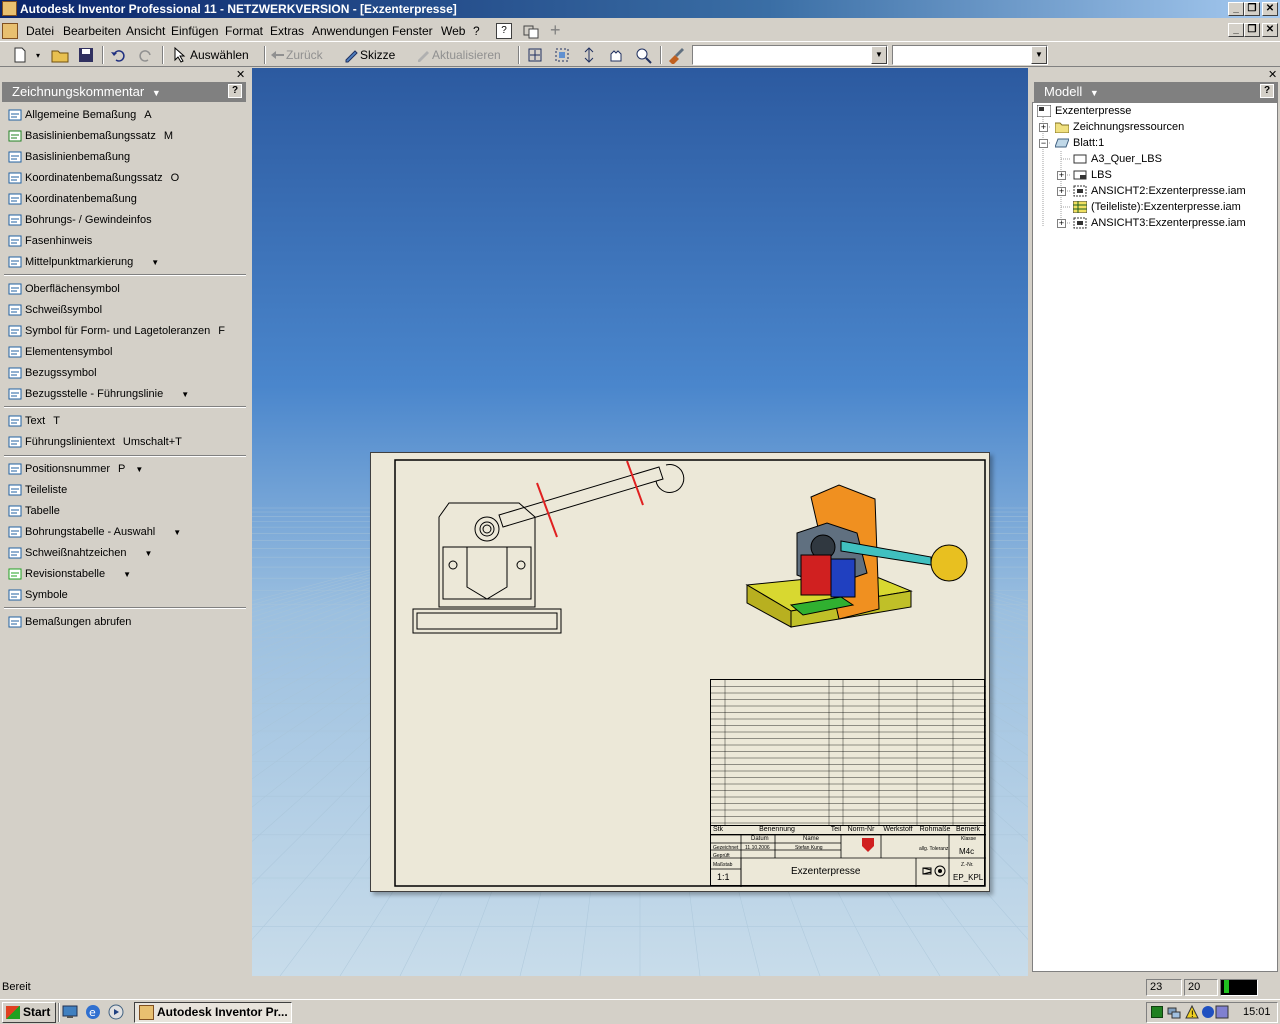 The image size is (1280, 1024). I want to click on panel-item-6: Fasenhinweis, so click(54, 241).